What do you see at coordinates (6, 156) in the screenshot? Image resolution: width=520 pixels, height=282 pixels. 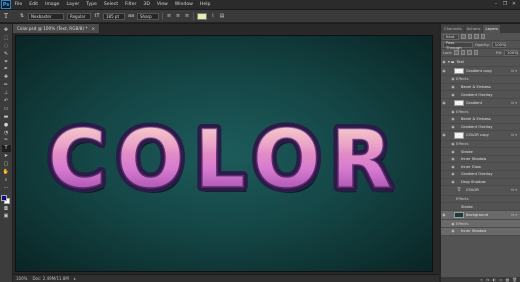 I see `path-selection-tool-icon: ➤` at bounding box center [6, 156].